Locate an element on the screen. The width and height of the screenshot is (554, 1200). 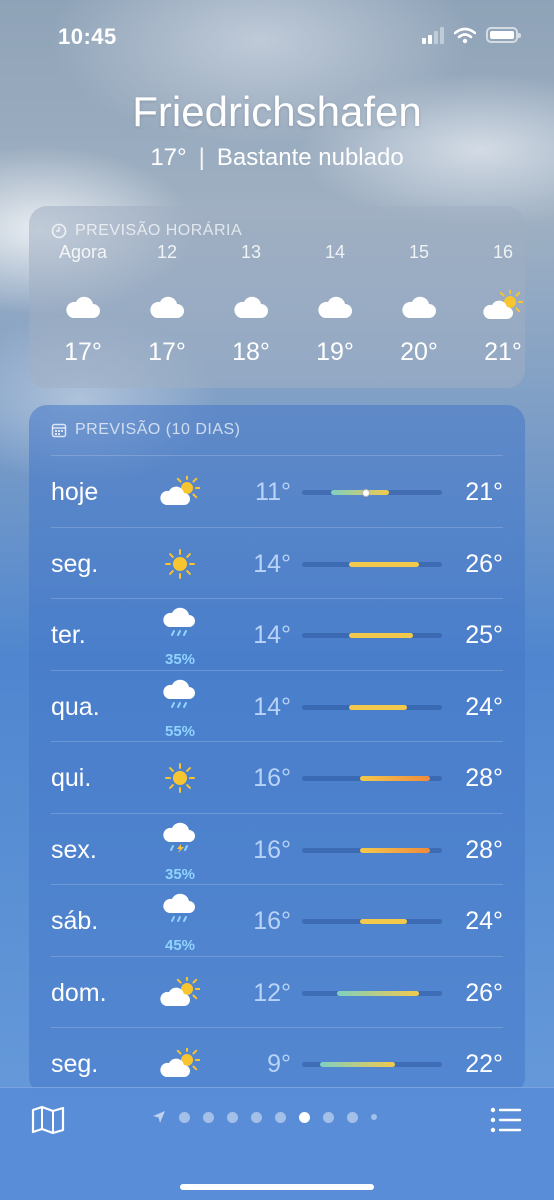
hourly-time: 12 is located at coordinates (167, 252).